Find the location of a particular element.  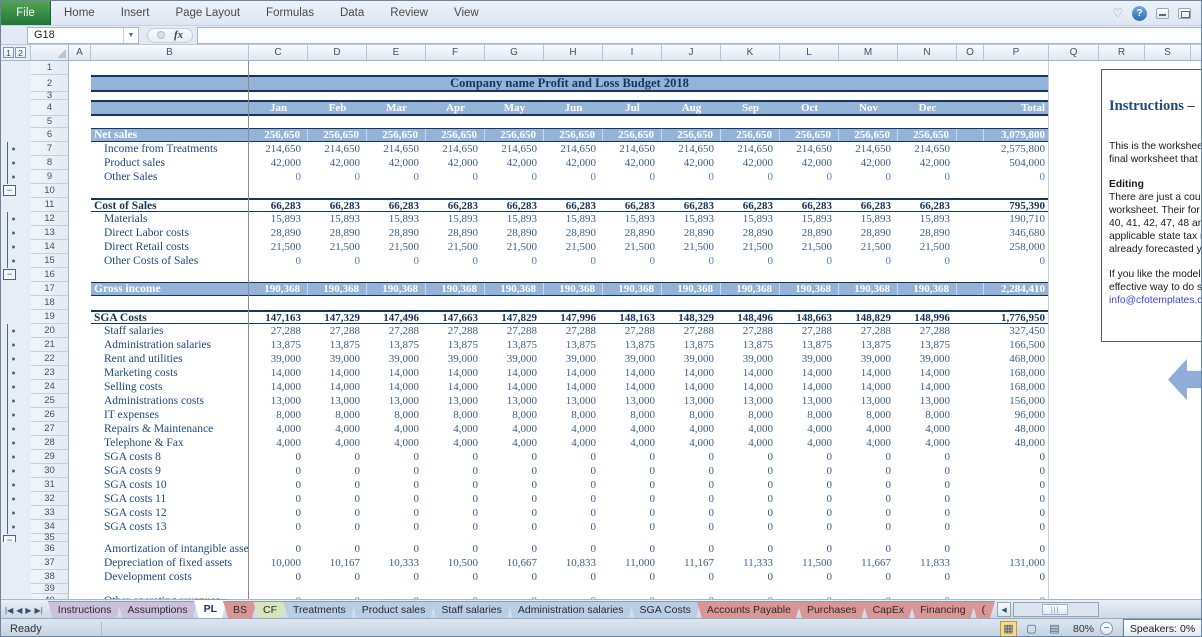

row-header-24: 24 is located at coordinates (50, 387).